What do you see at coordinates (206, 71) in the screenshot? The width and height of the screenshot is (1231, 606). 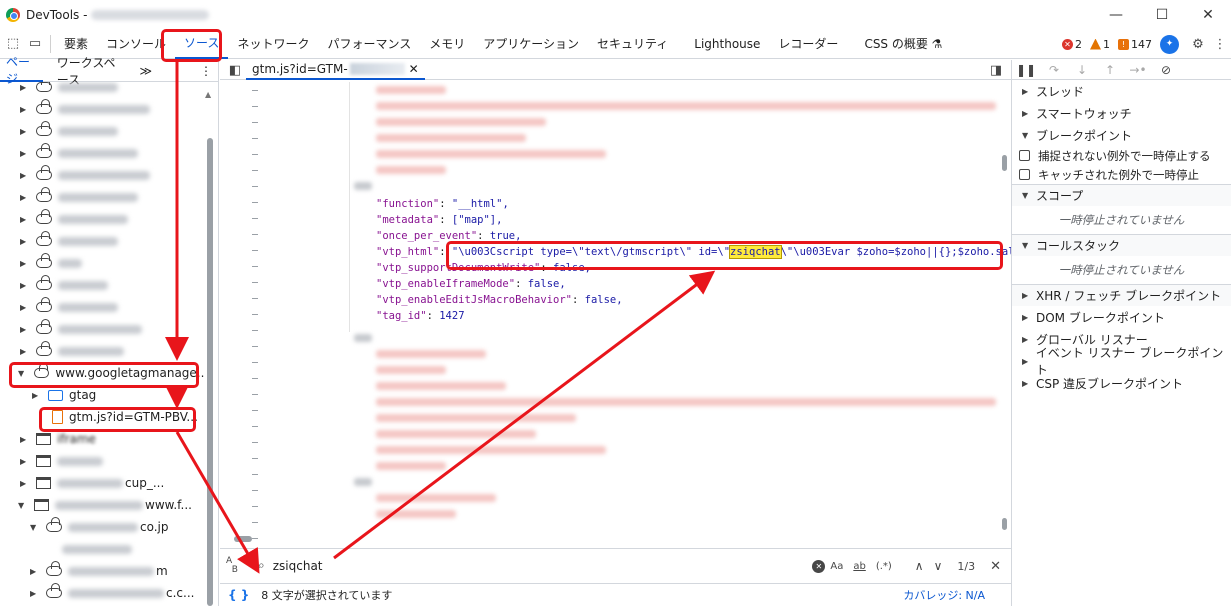 I see `navigator-menu-icon: ⋮` at bounding box center [206, 71].